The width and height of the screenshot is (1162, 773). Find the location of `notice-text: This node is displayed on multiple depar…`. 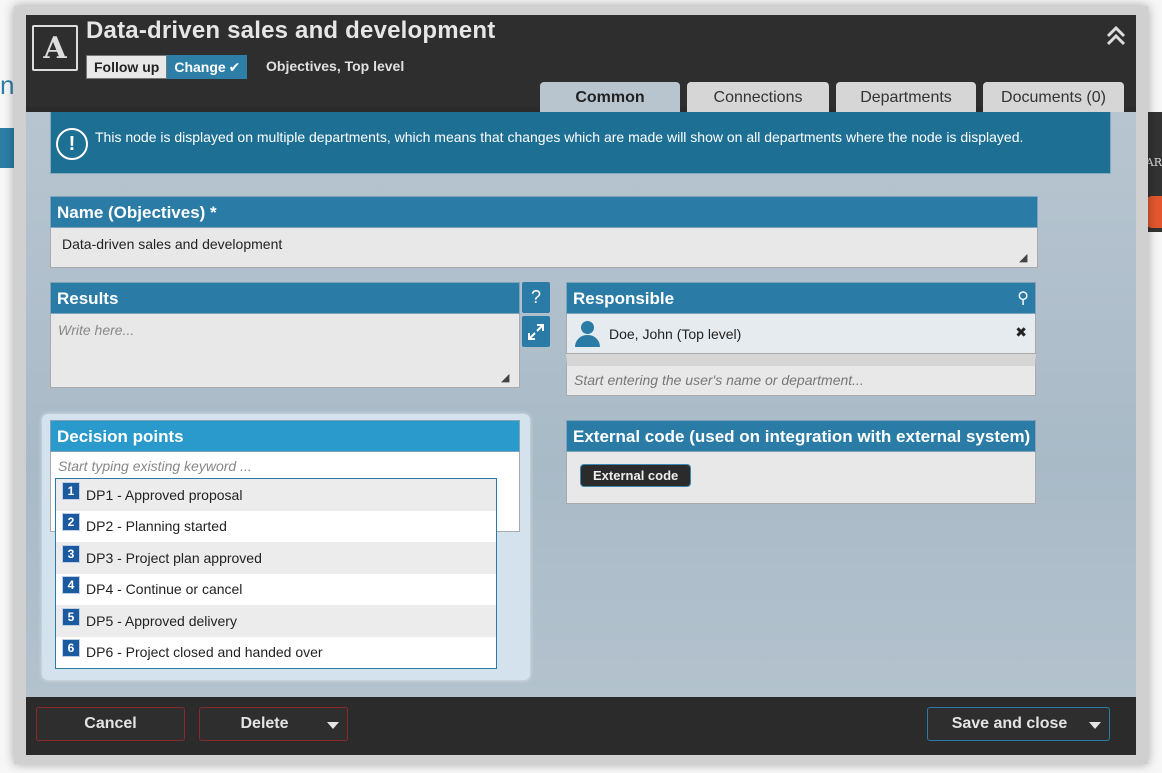

notice-text: This node is displayed on multiple depar… is located at coordinates (559, 137).